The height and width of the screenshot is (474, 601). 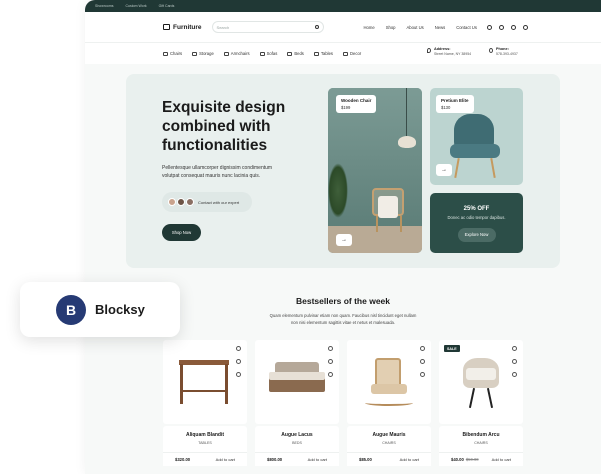 I want to click on product-category: BEDS, so click(x=297, y=443).